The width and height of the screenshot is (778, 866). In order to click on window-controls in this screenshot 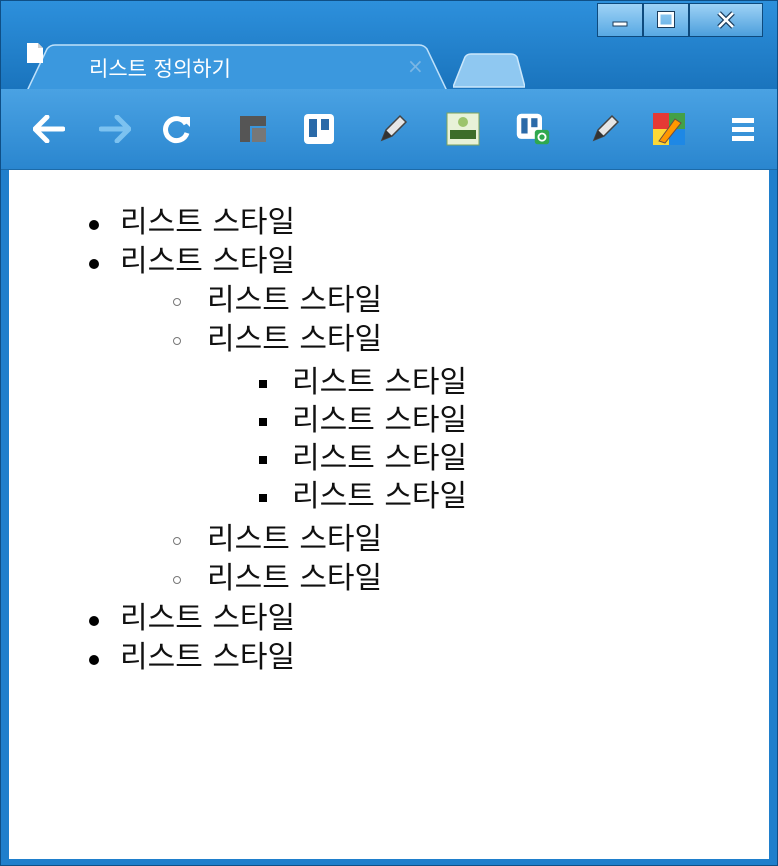, I will do `click(680, 21)`.